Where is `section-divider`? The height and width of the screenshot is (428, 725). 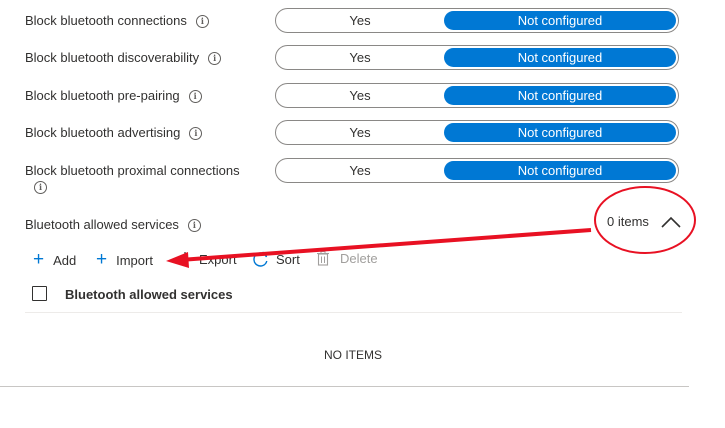 section-divider is located at coordinates (344, 386).